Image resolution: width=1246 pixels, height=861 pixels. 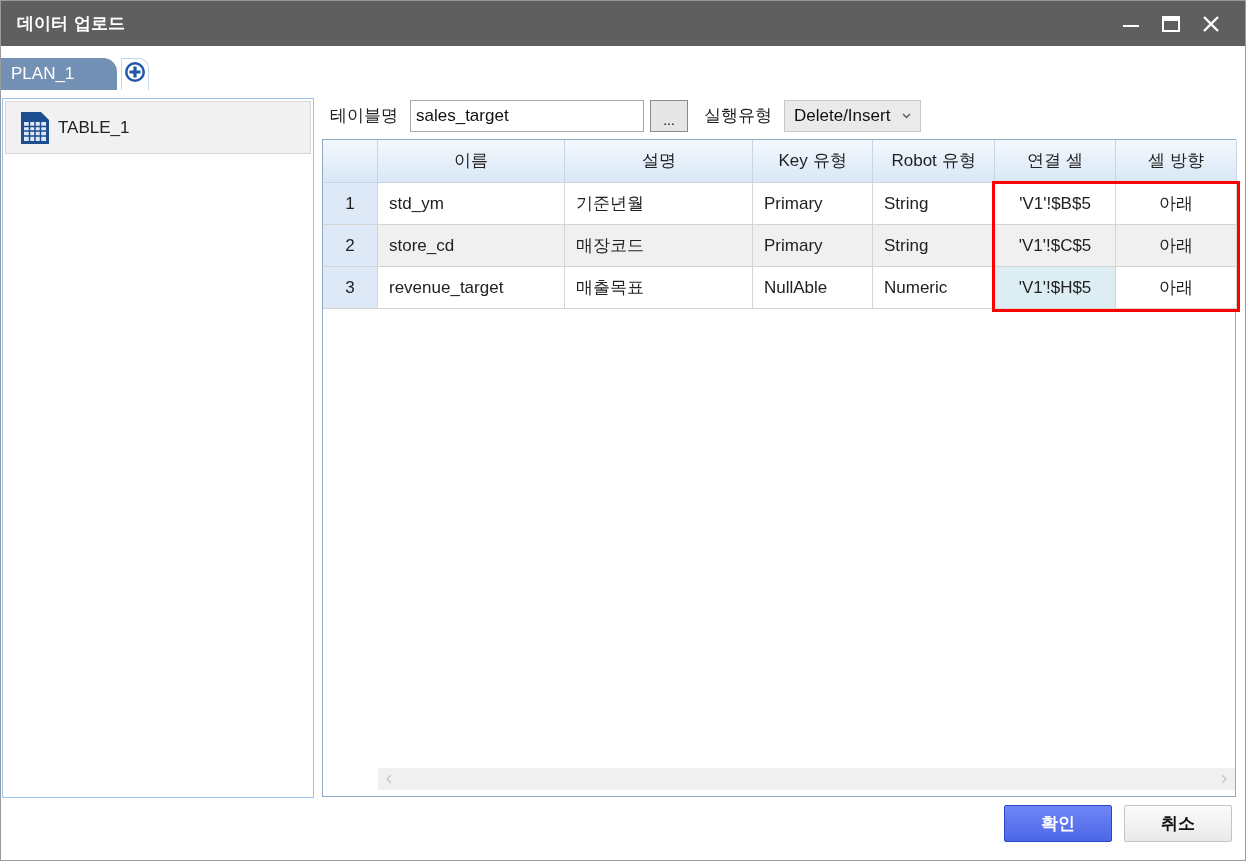 I want to click on row-number: 1, so click(x=350, y=204).